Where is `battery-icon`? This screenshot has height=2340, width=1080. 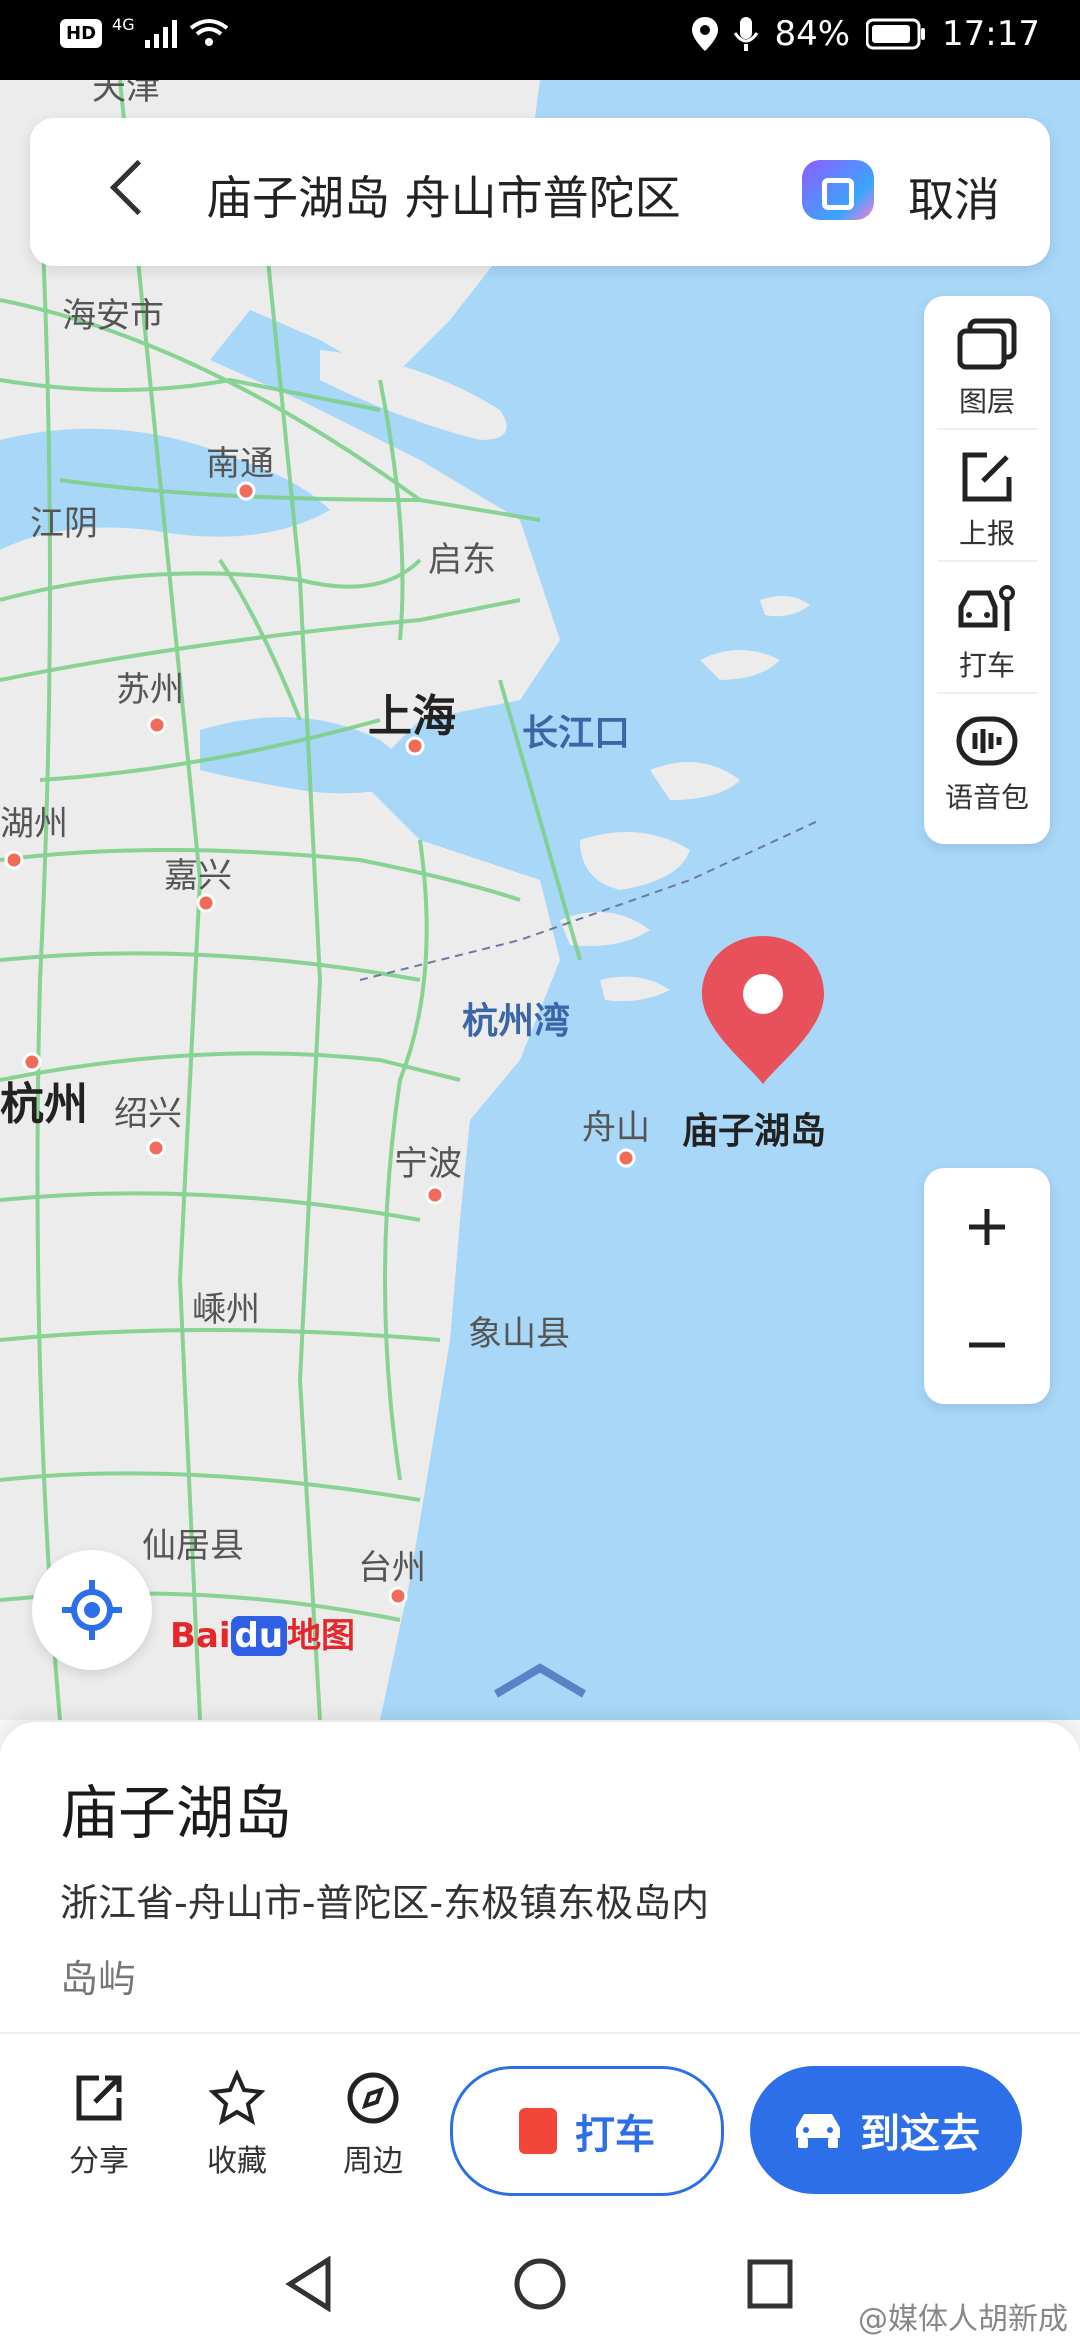 battery-icon is located at coordinates (896, 34).